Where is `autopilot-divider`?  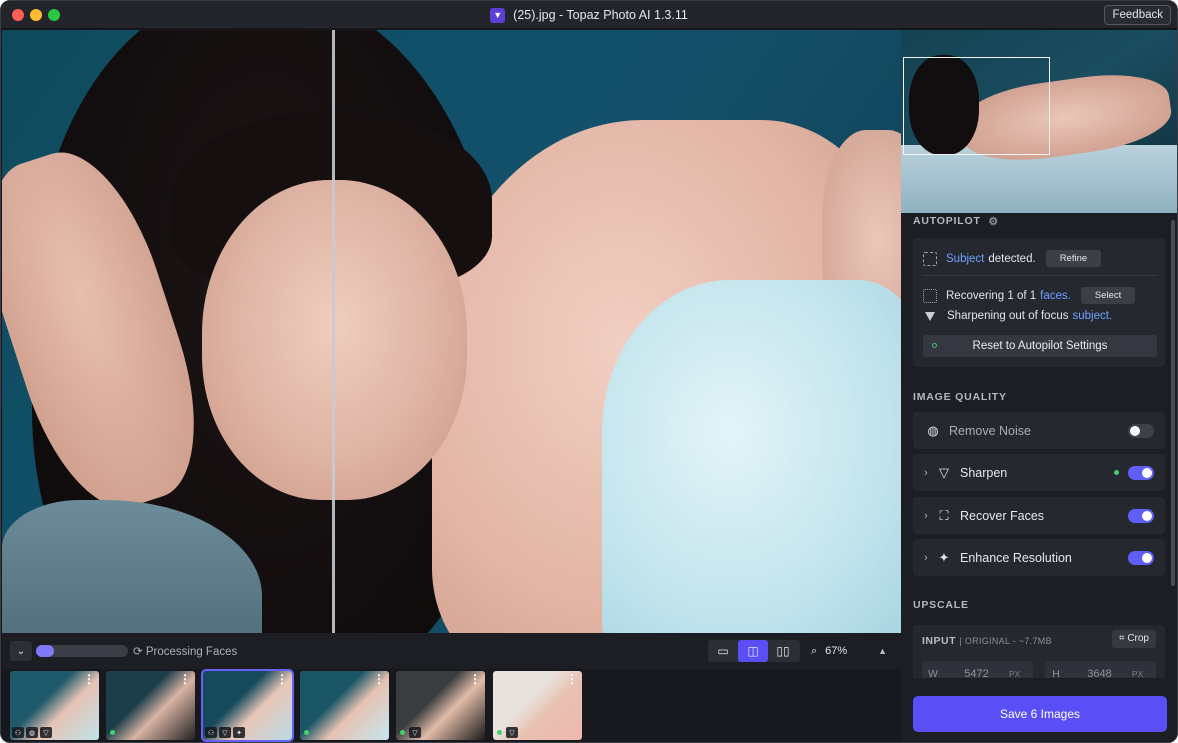 autopilot-divider is located at coordinates (1040, 275).